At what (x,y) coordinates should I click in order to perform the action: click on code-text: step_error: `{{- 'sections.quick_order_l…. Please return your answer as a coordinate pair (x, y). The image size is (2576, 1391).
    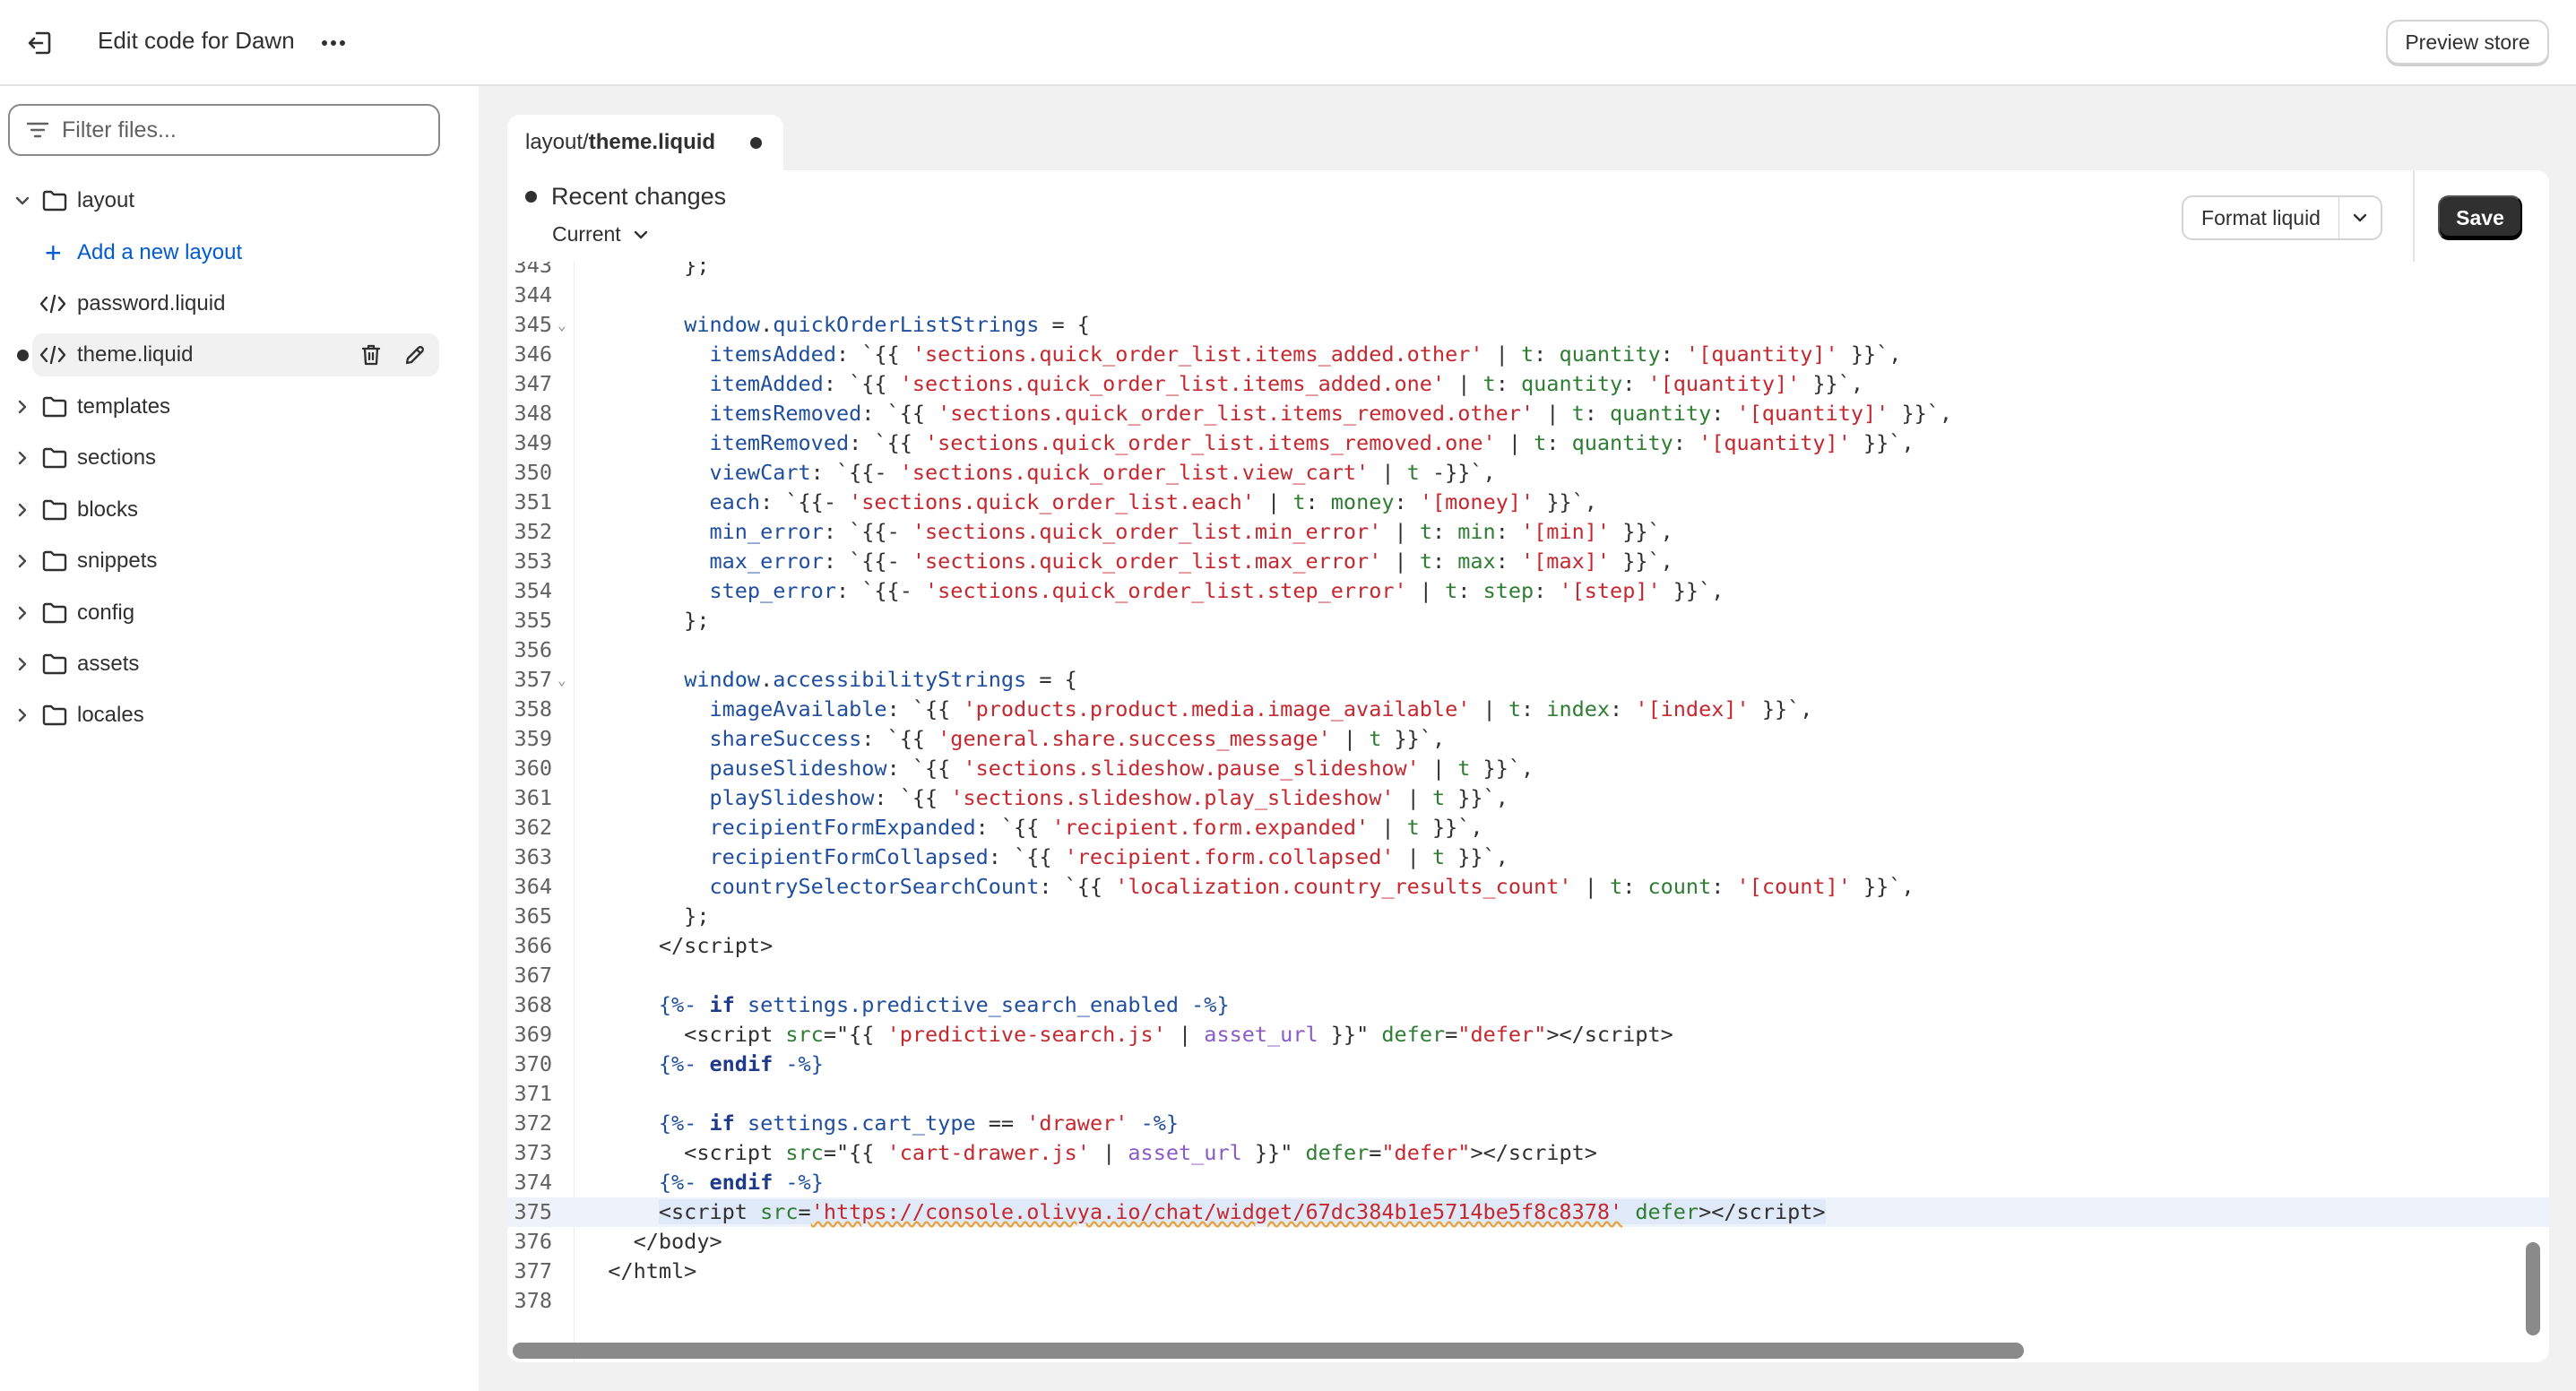
    Looking at the image, I should click on (1217, 590).